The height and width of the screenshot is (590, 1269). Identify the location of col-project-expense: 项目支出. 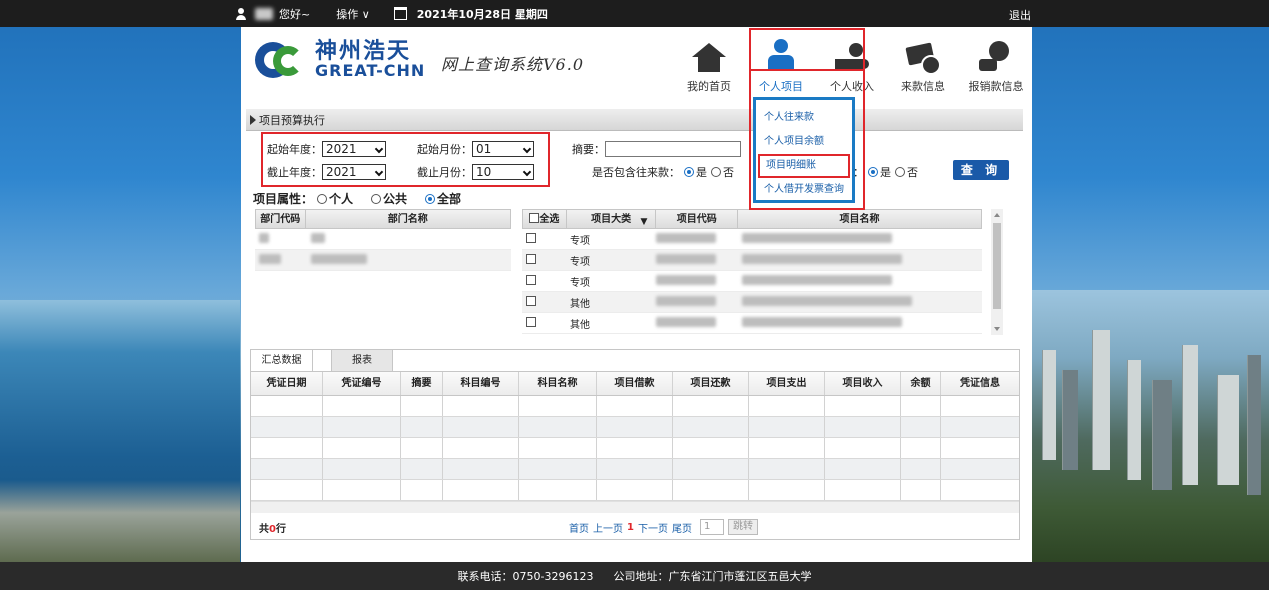
(787, 383).